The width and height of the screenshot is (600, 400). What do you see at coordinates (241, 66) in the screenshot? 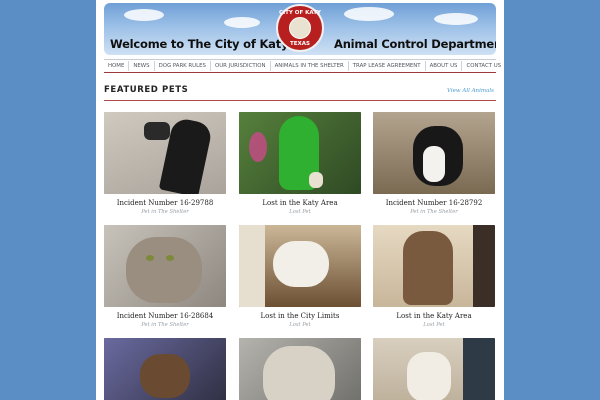
I see `nav-item-our-jurisdiction: OUR JURISDICTION` at bounding box center [241, 66].